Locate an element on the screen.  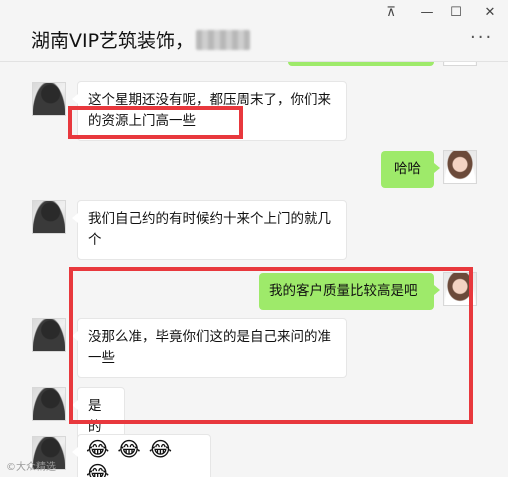
message-bubble-3: 我们自己约的有时候约十来个上门的就几个 is located at coordinates (209, 230).